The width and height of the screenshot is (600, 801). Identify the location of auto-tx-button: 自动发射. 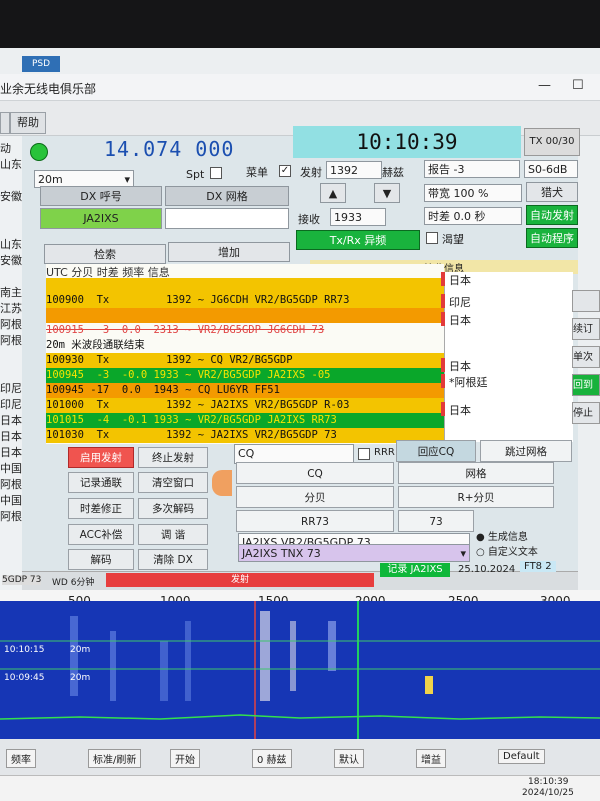
(552, 215).